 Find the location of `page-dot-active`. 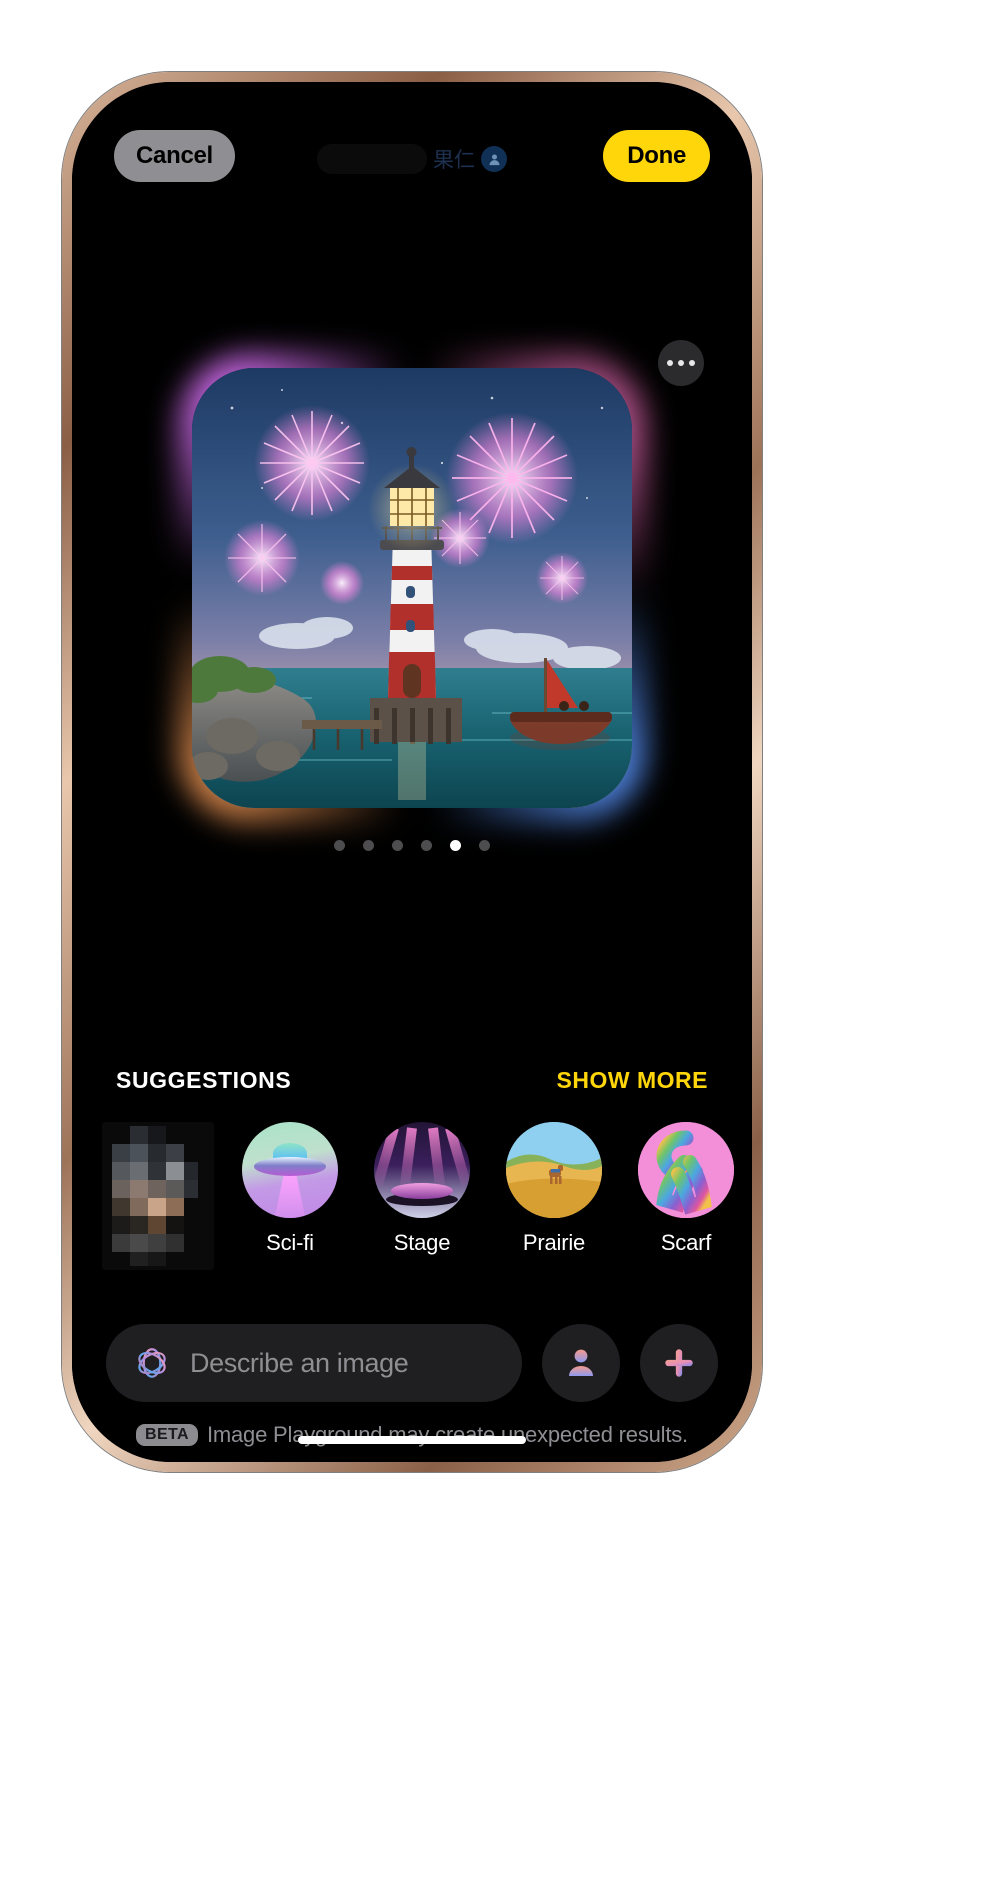

page-dot-active is located at coordinates (455, 845).